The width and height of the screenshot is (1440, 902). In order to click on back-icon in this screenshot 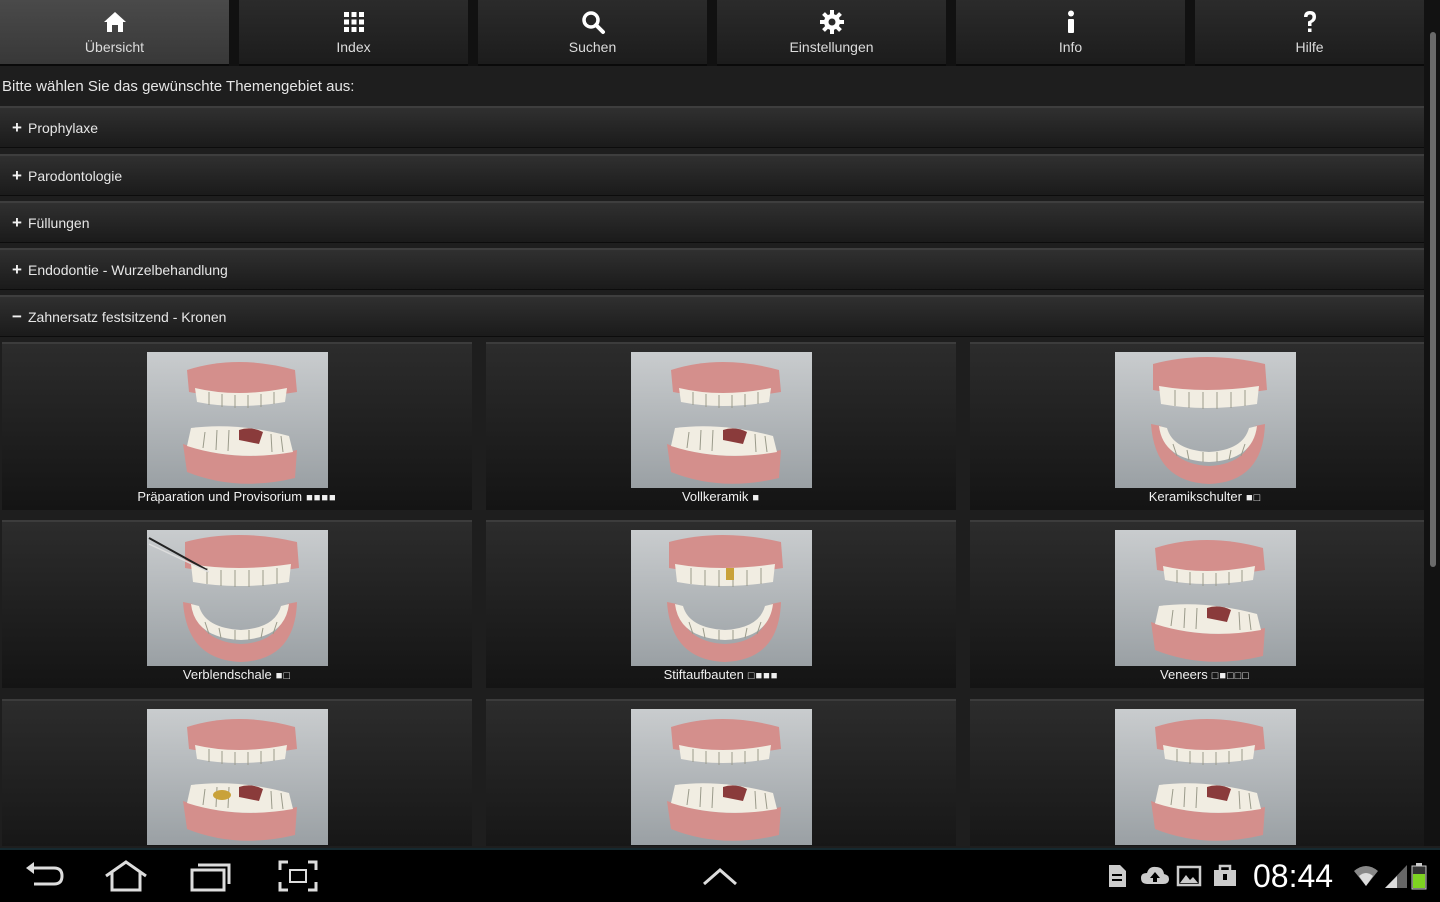, I will do `click(45, 874)`.